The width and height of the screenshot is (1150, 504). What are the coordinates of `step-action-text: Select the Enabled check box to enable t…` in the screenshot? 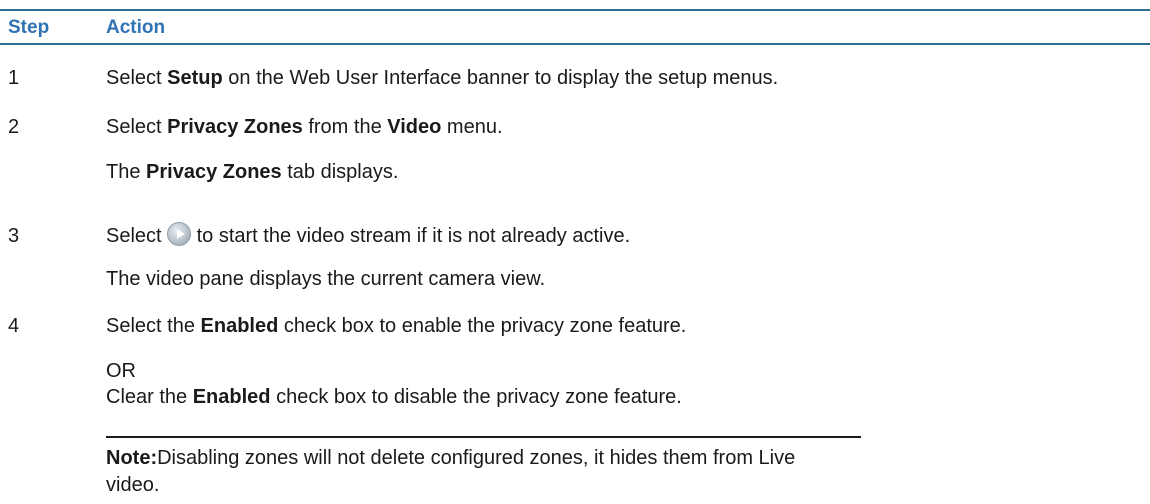 It's located at (396, 326).